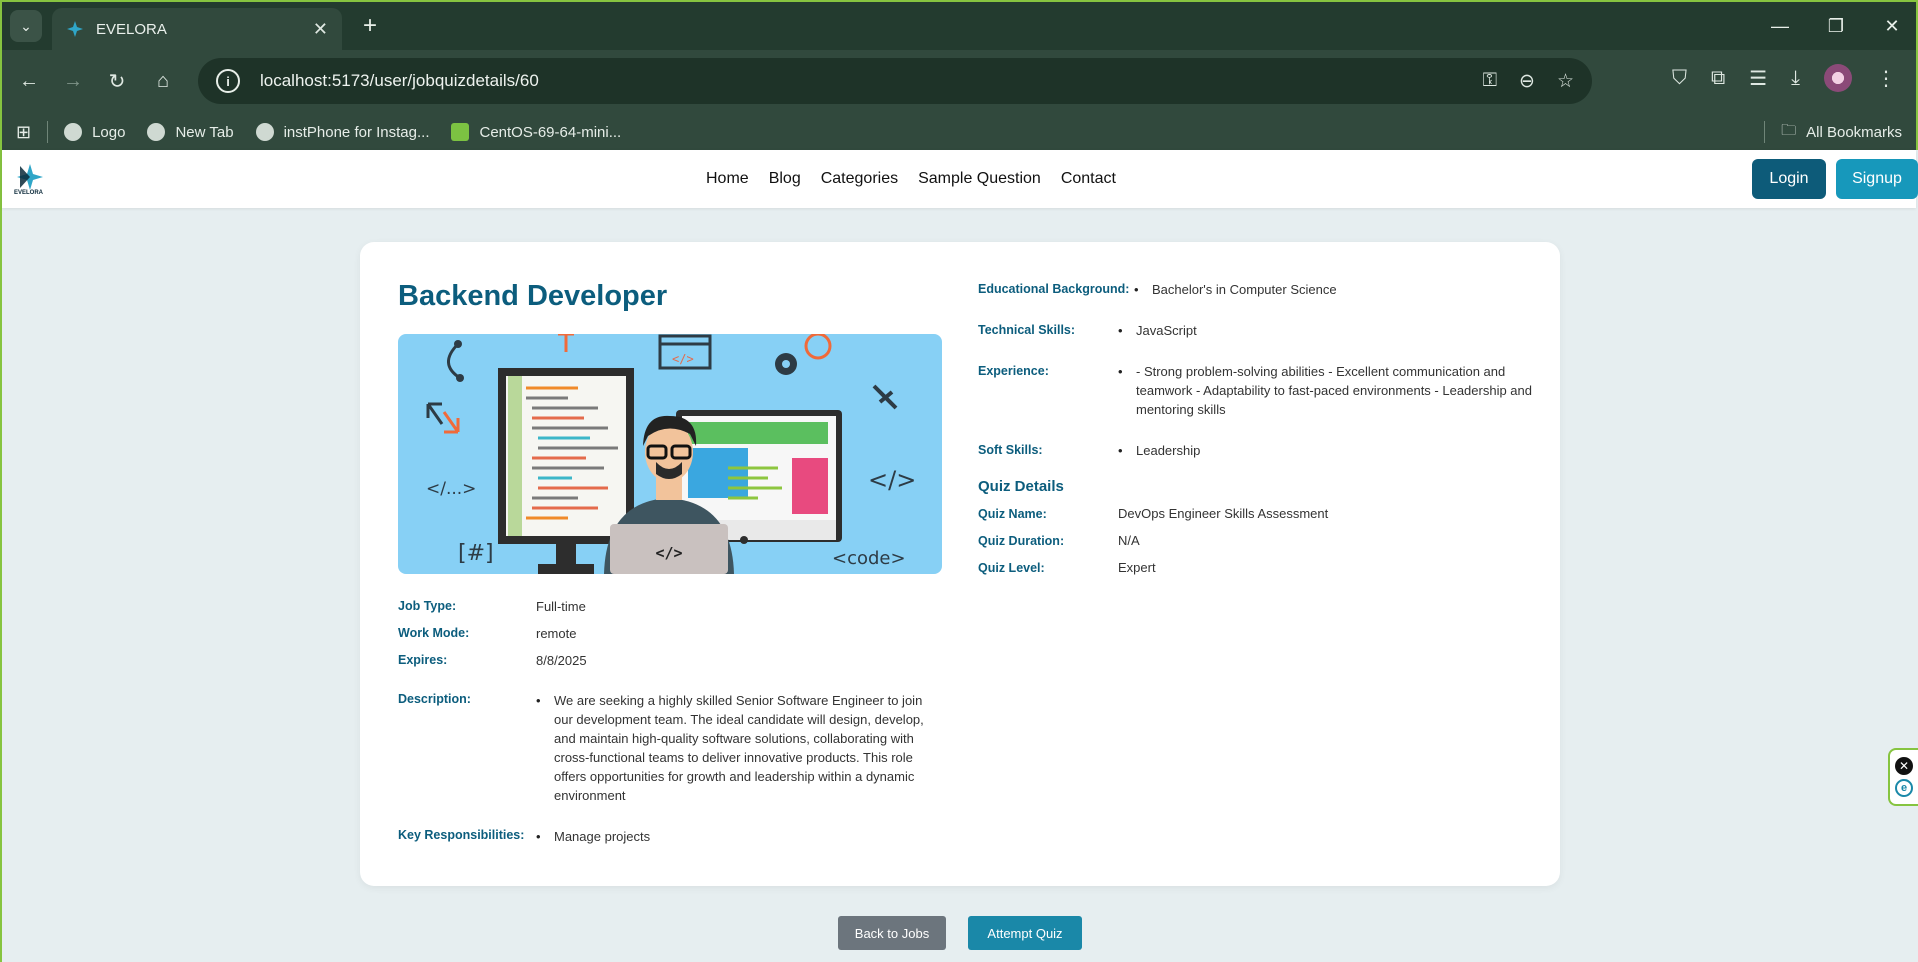 This screenshot has height=962, width=1918. I want to click on back-arrow-icon: ←, so click(29, 81).